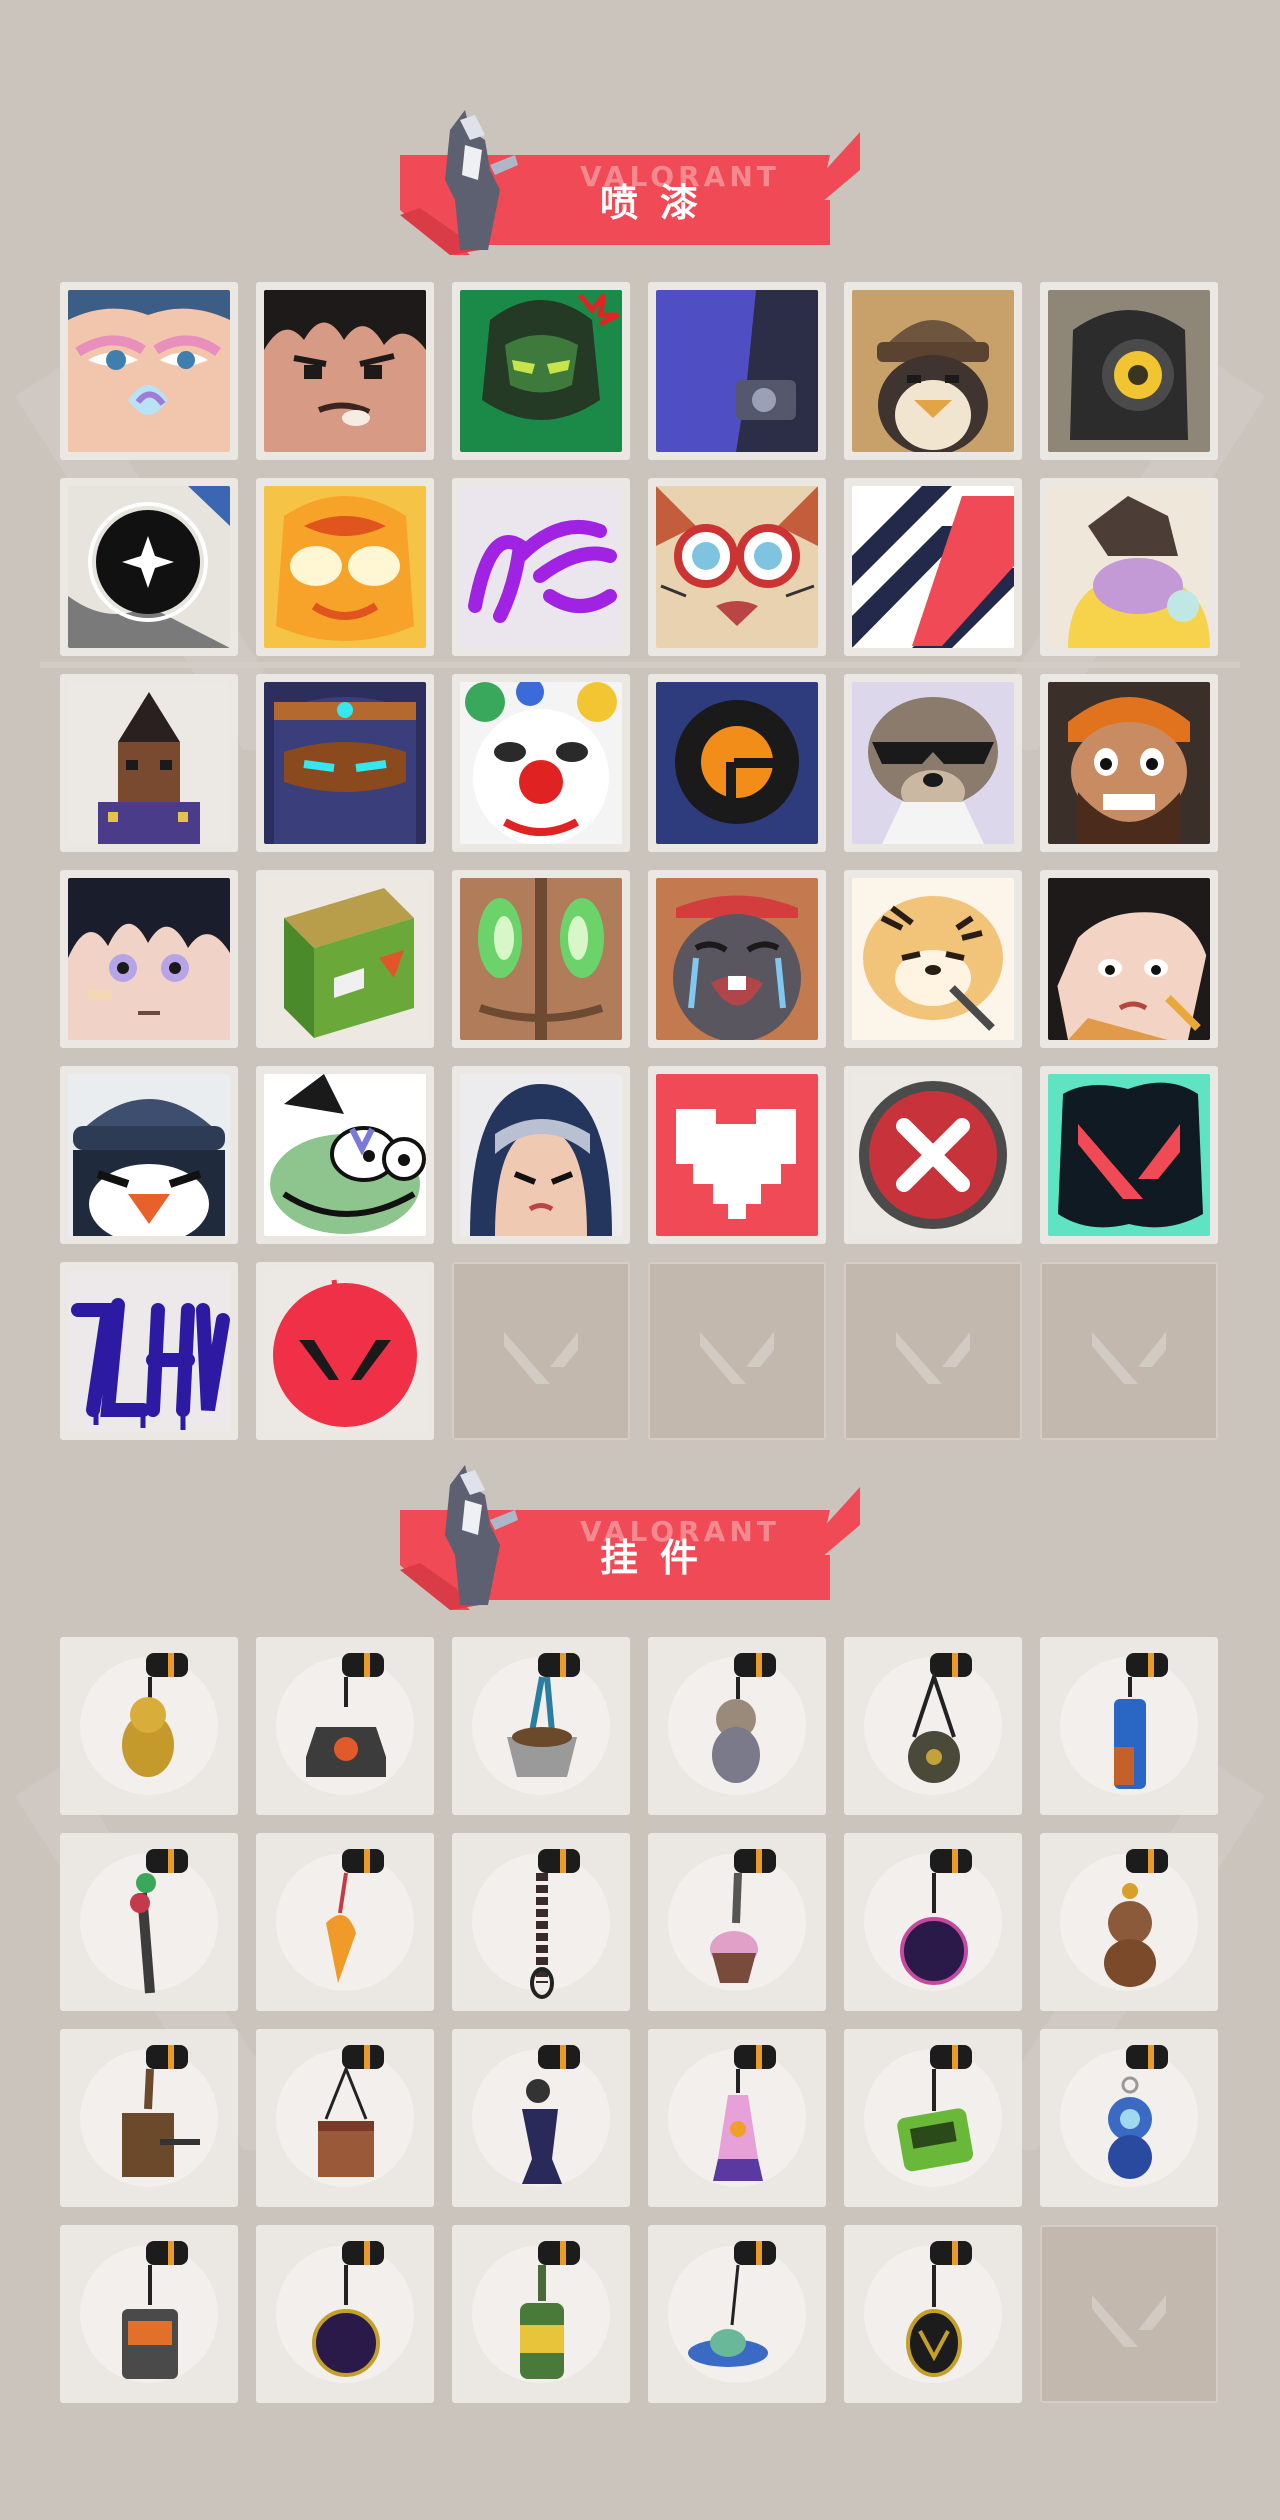 The image size is (1280, 2520). I want to click on sparkle-icon, so click(149, 567).